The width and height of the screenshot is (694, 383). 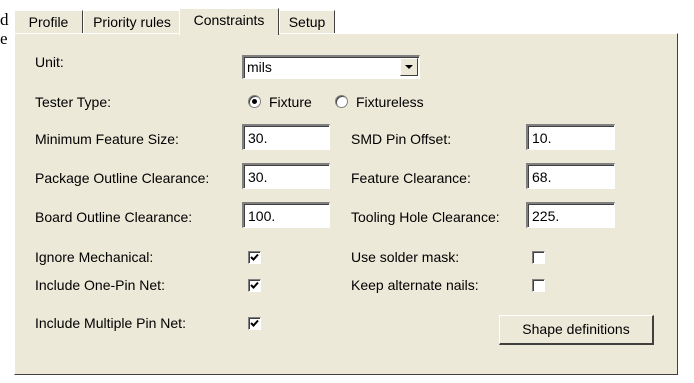 What do you see at coordinates (341, 101) in the screenshot?
I see `fixtureless-radio` at bounding box center [341, 101].